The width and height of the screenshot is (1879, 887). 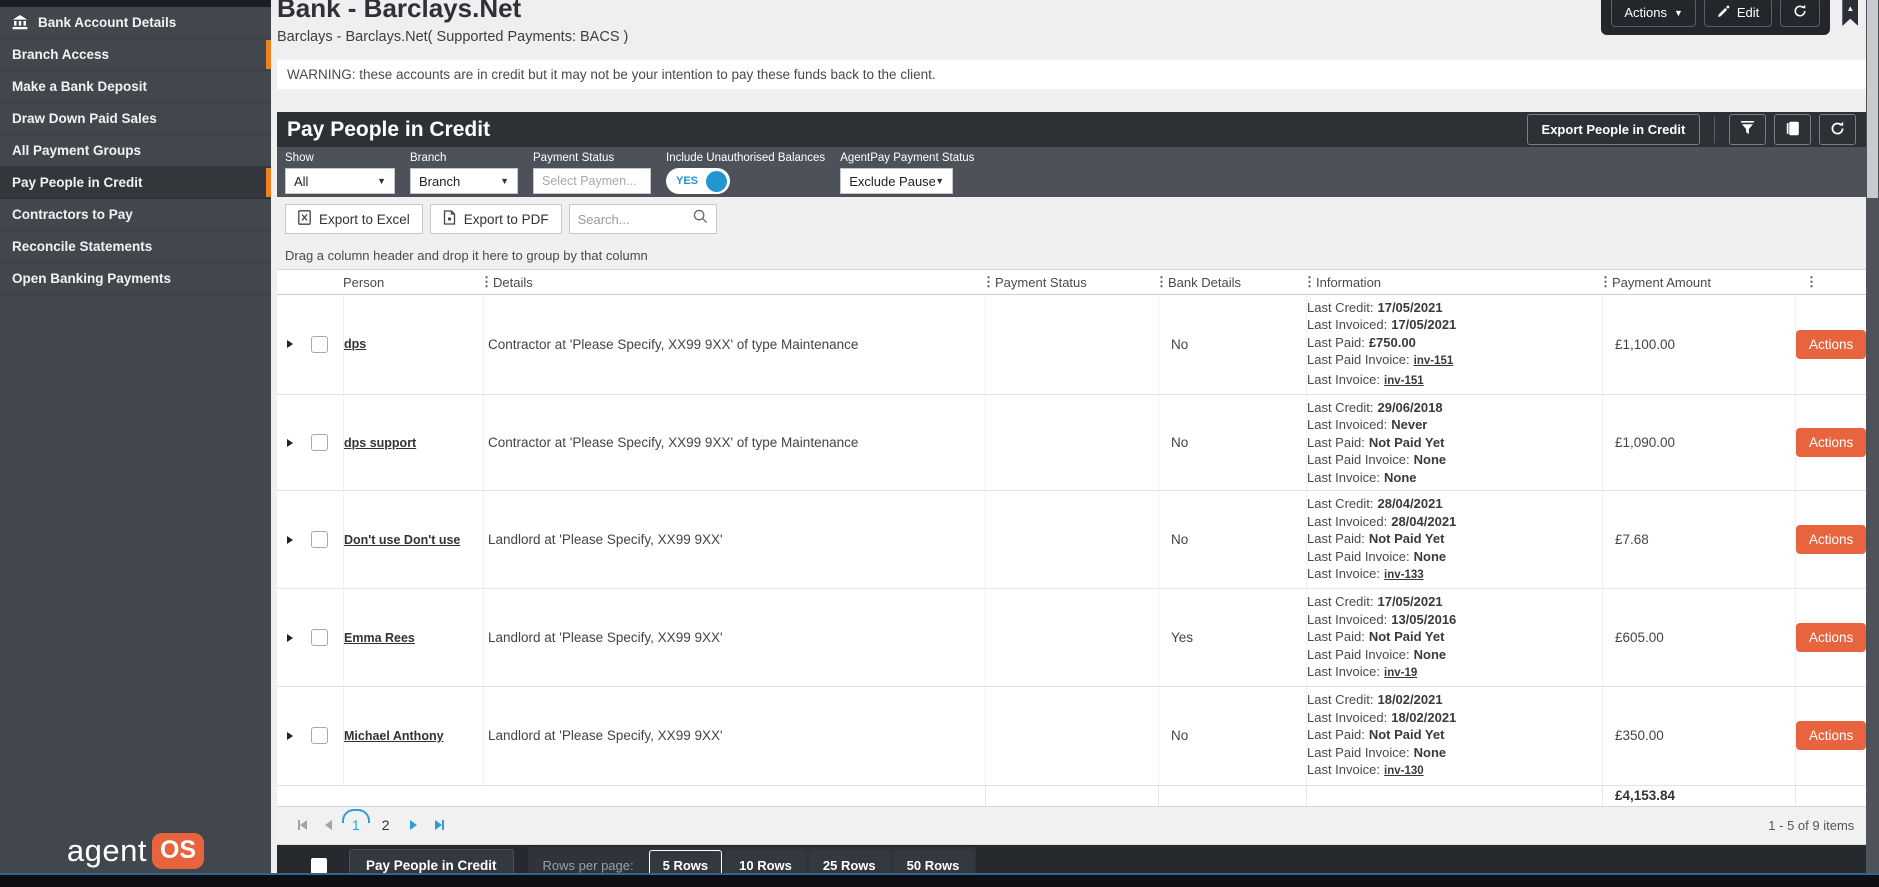 I want to click on payment-status-input, so click(x=592, y=181).